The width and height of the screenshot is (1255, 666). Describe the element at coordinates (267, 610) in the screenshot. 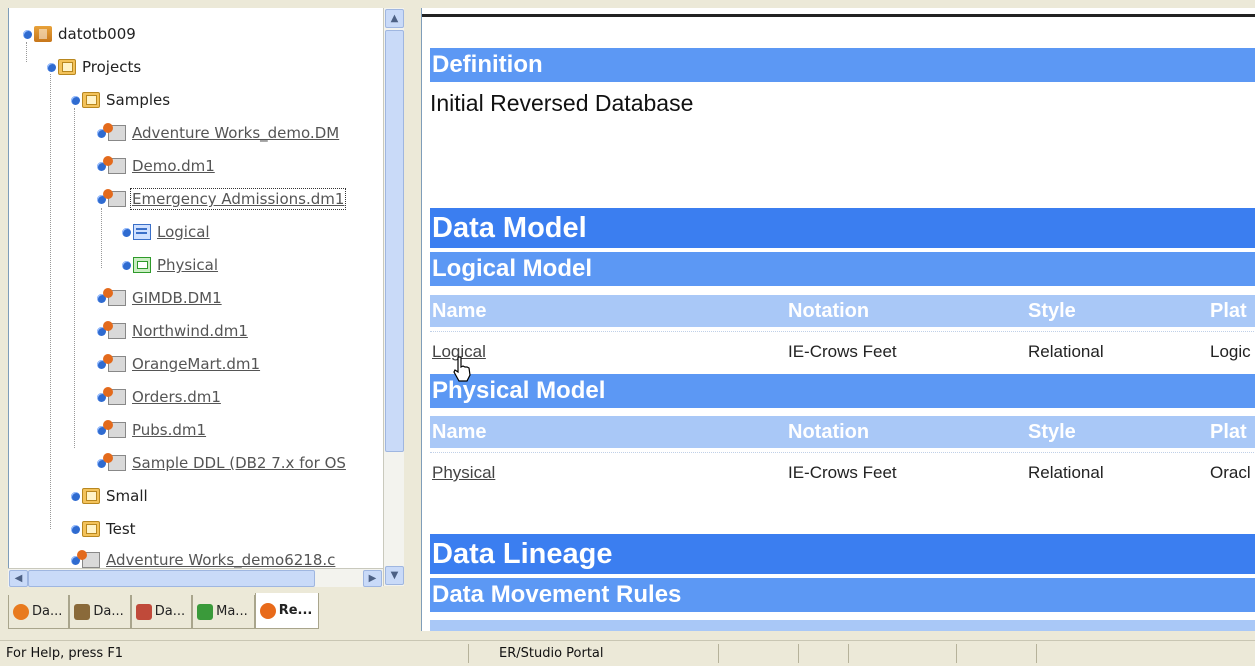

I see `repository-icon` at that location.